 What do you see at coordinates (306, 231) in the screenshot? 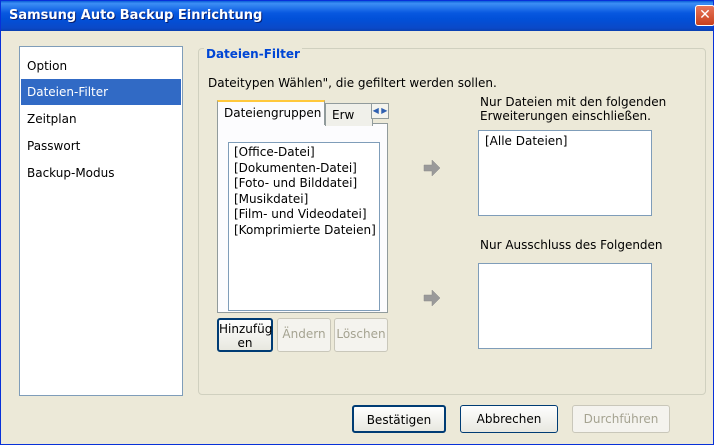
I see `list-item: [Komprimierte Dateien]` at bounding box center [306, 231].